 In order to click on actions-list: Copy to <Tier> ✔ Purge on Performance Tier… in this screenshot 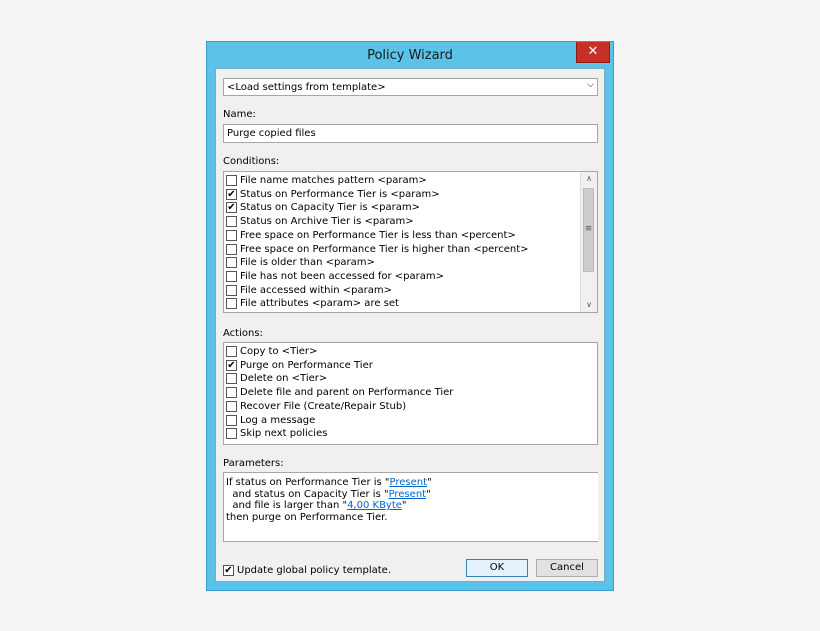, I will do `click(410, 393)`.